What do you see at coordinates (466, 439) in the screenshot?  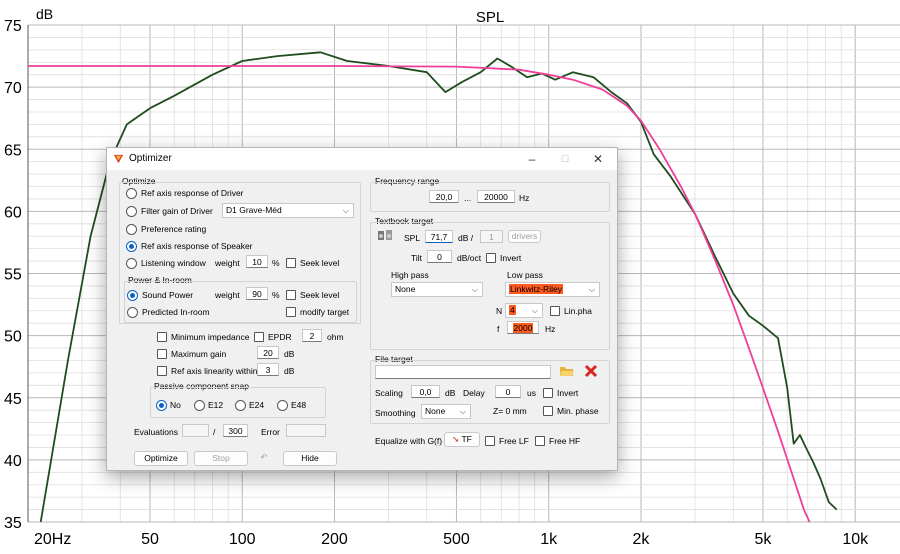 I see `tf-button-label: TF` at bounding box center [466, 439].